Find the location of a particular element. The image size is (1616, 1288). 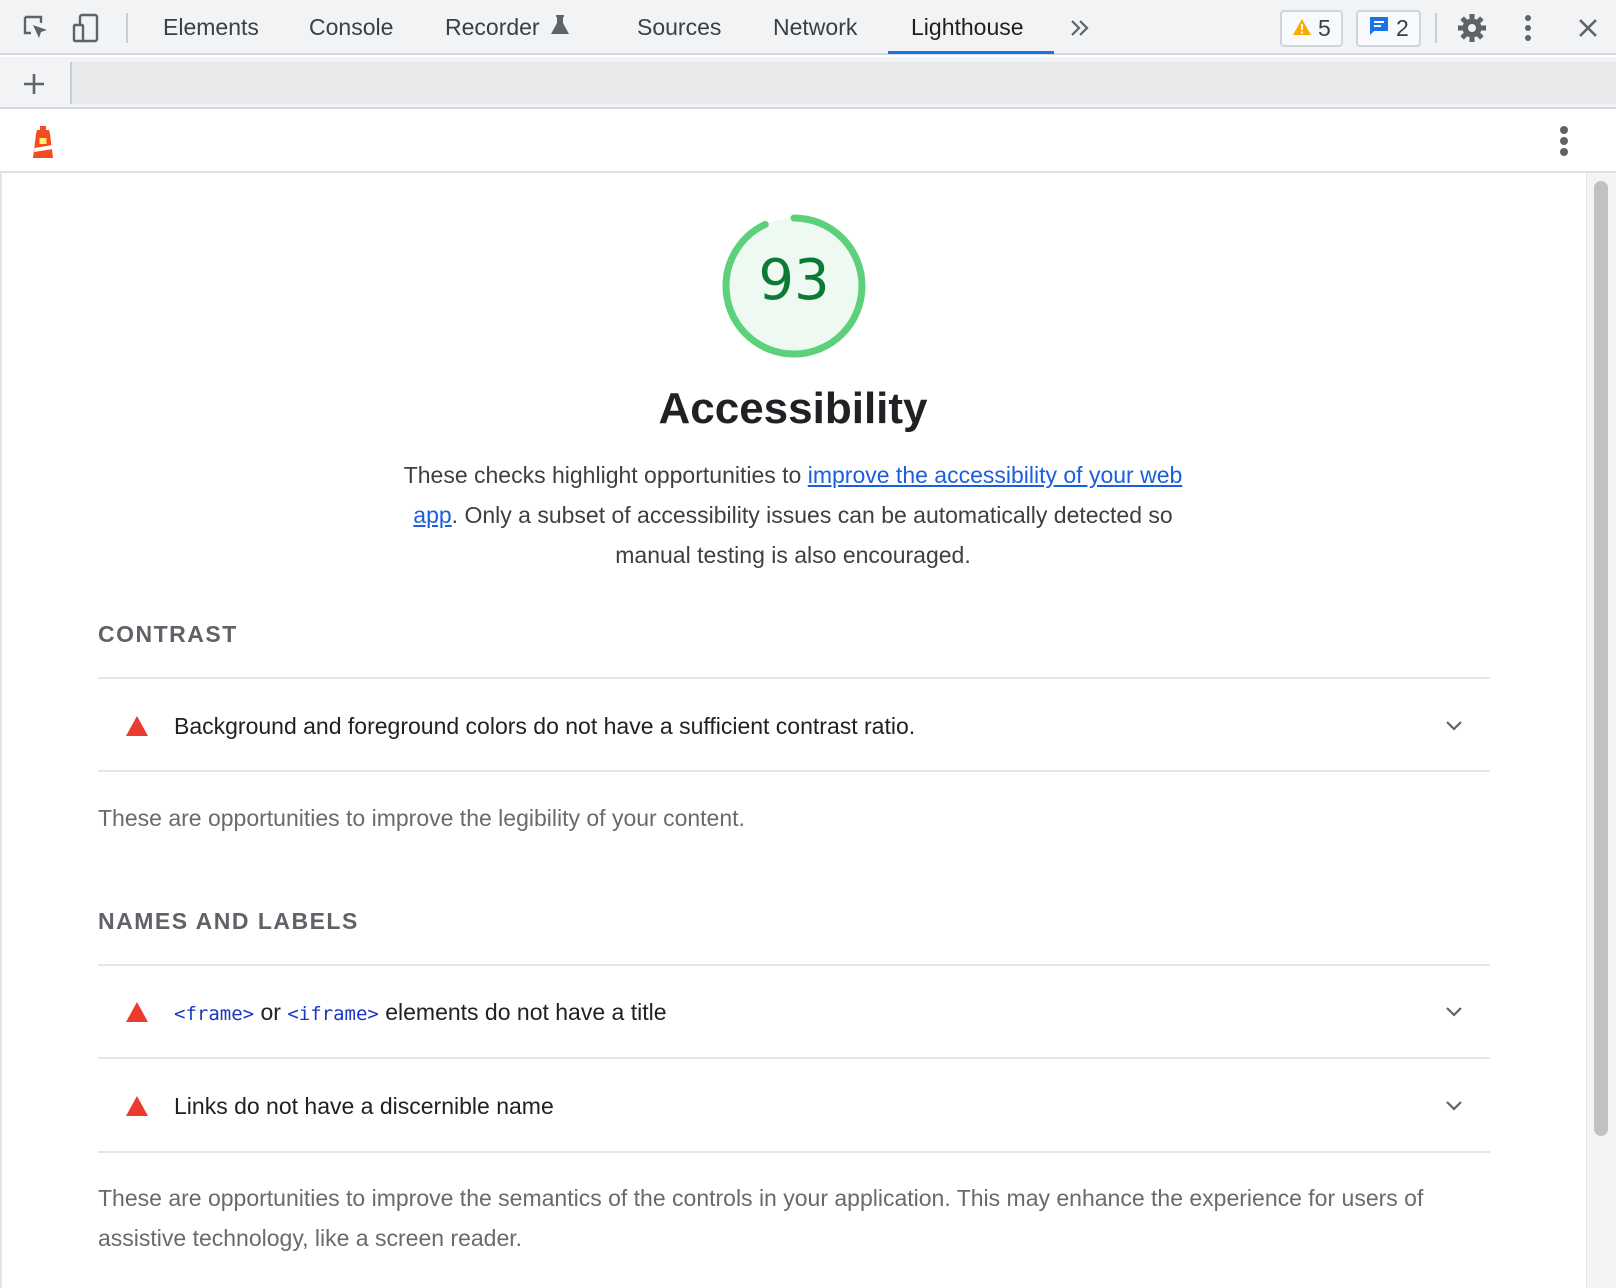

gear-icon is located at coordinates (1472, 28).